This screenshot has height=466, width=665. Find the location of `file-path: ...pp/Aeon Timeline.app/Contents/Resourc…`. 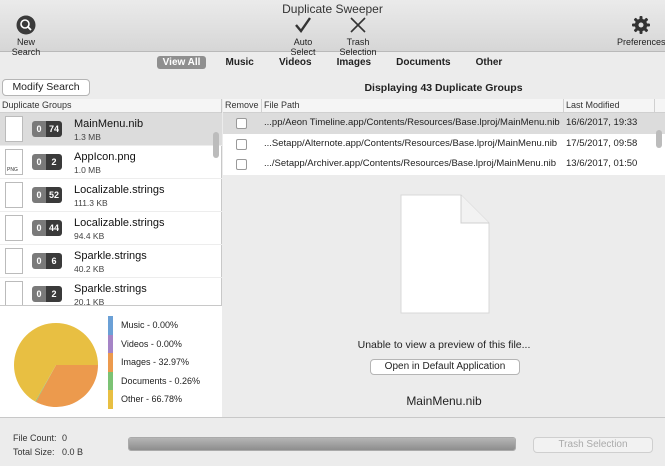

file-path: ...pp/Aeon Timeline.app/Contents/Resourc… is located at coordinates (412, 122).